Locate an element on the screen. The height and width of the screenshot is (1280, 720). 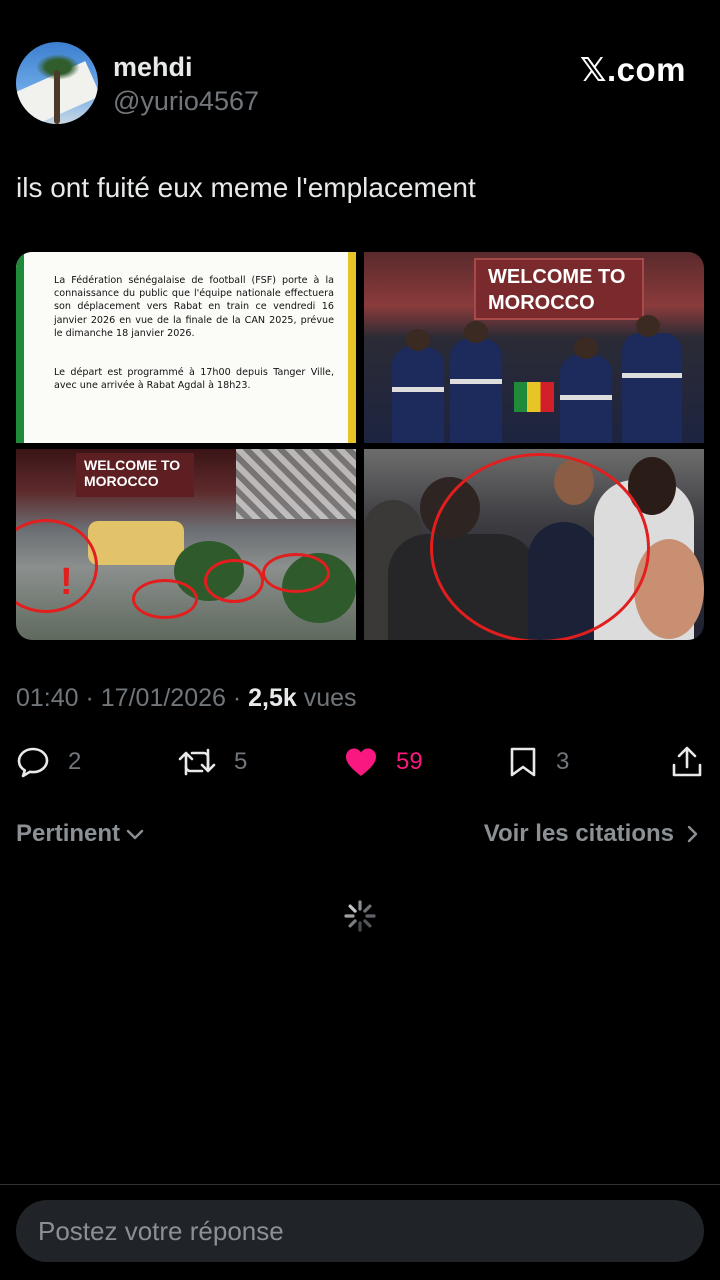
reply-input is located at coordinates (358, 1231).